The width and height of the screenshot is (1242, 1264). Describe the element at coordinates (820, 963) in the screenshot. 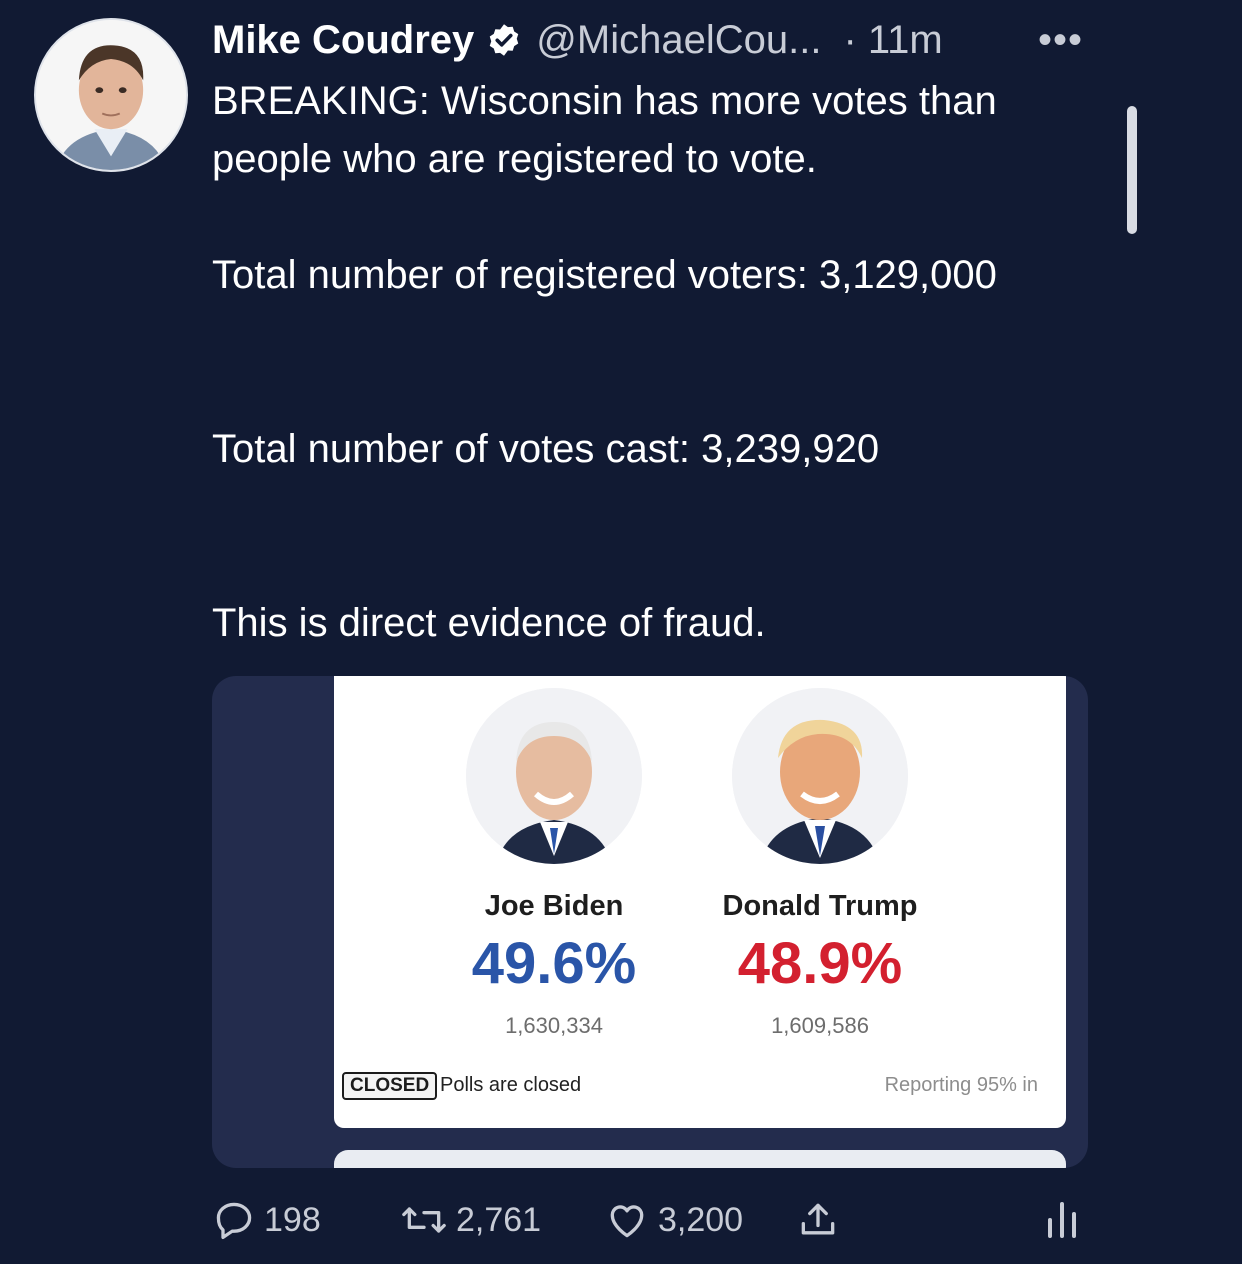

I see `candidate-percent: 48.9%` at that location.